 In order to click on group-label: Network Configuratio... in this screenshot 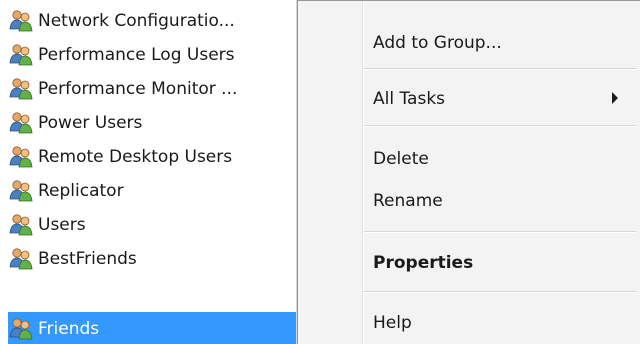, I will do `click(136, 21)`.